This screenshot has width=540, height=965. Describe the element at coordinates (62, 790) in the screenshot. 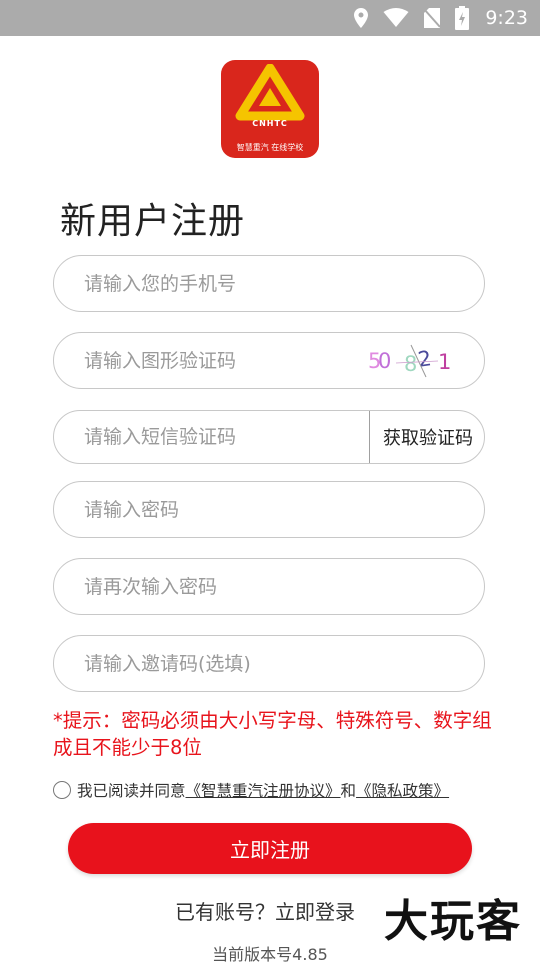

I see `agree-radio` at that location.